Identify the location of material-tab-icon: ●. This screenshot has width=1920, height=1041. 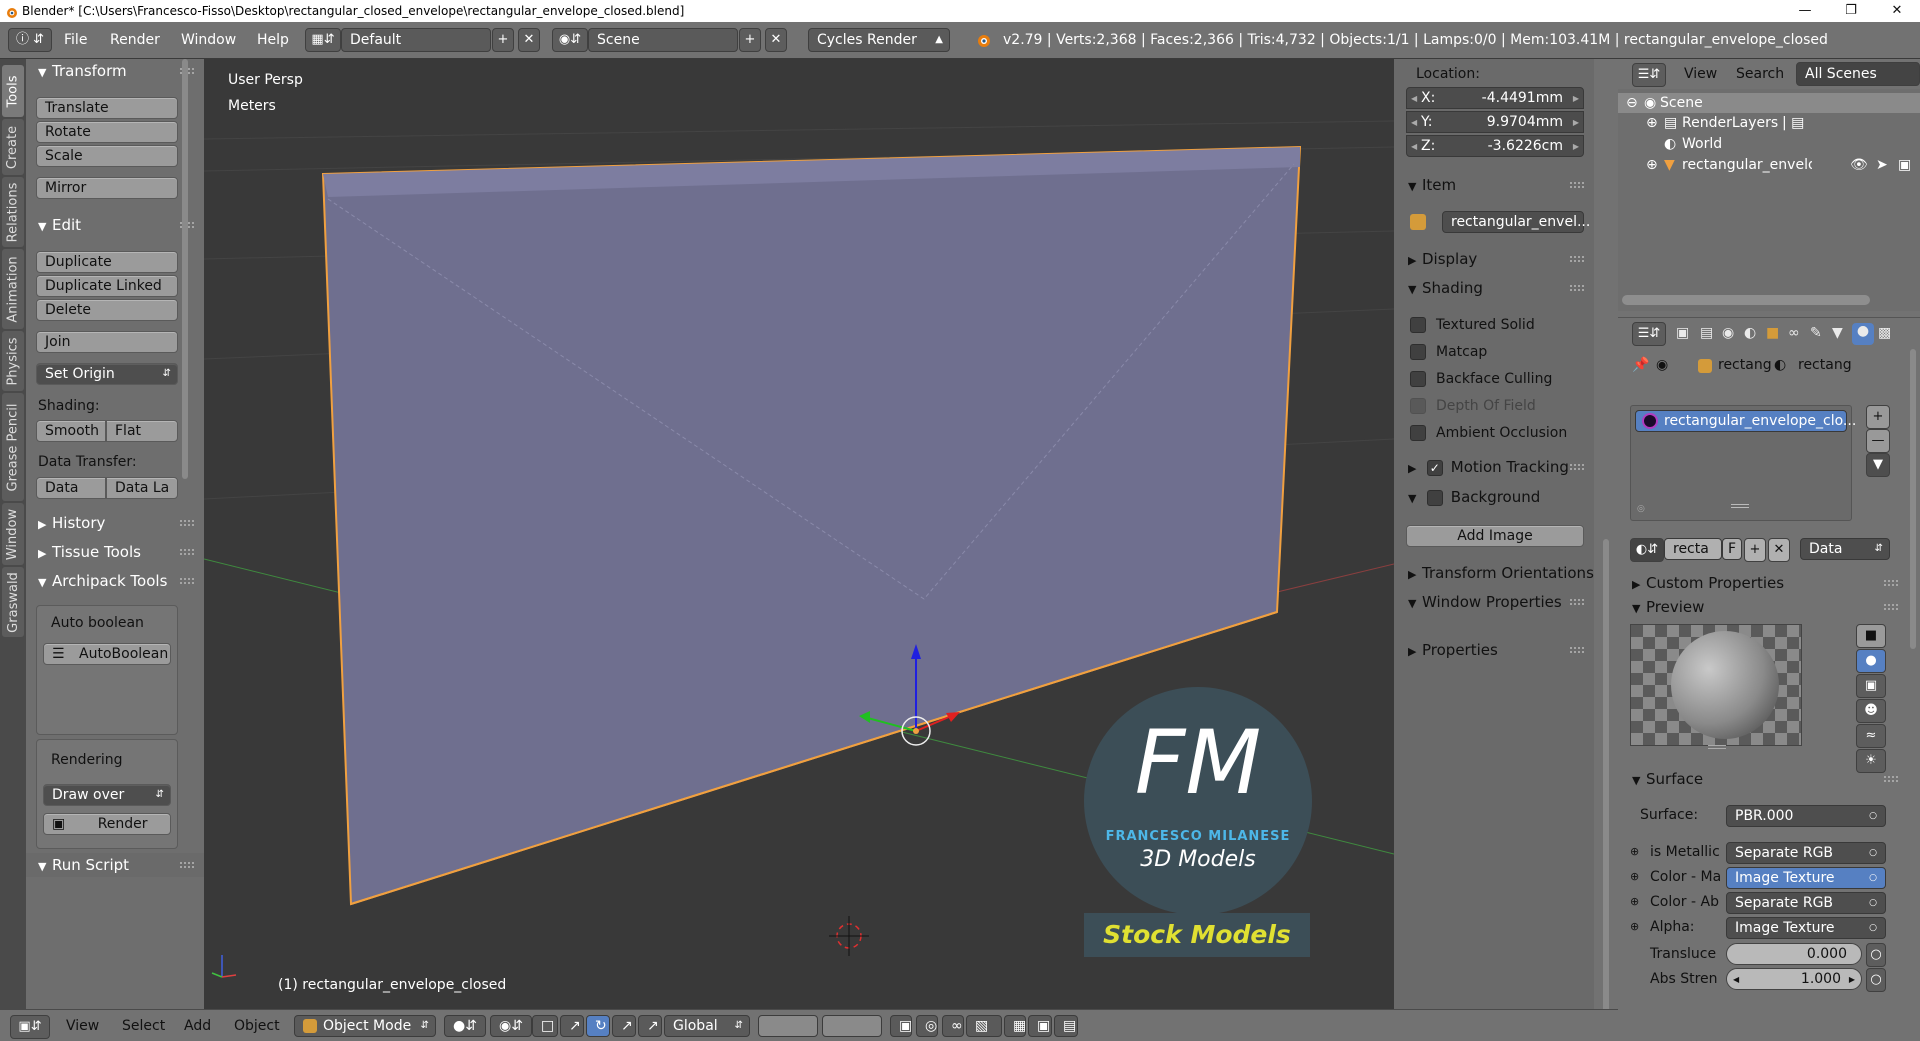
(1863, 334).